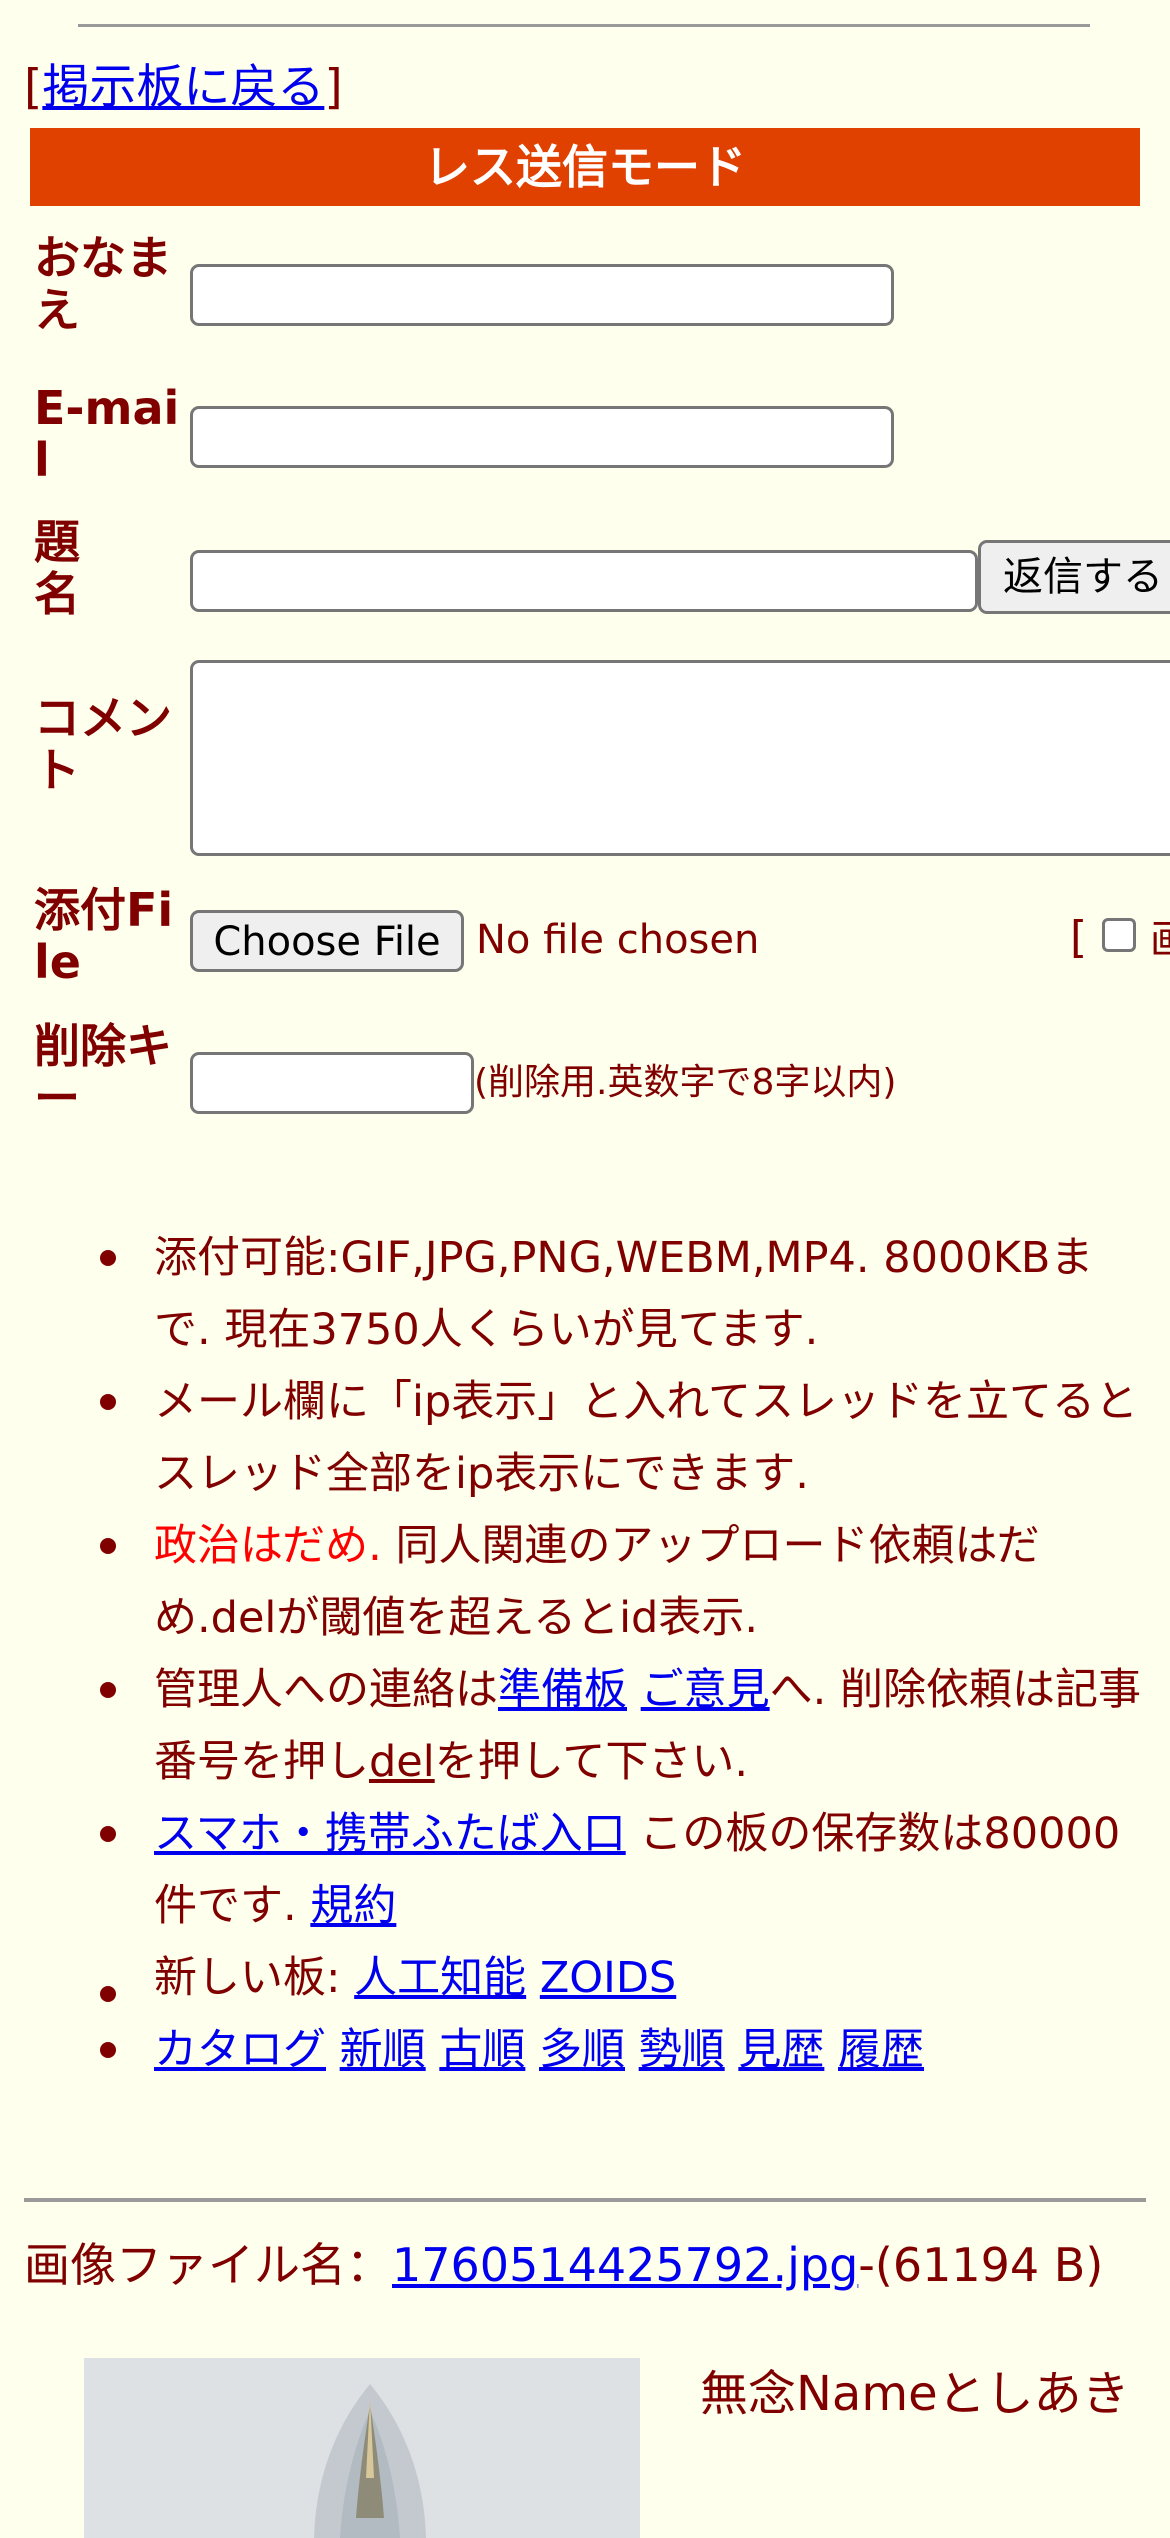 The image size is (1170, 2538). I want to click on file-label: 添付File, so click(104, 936).